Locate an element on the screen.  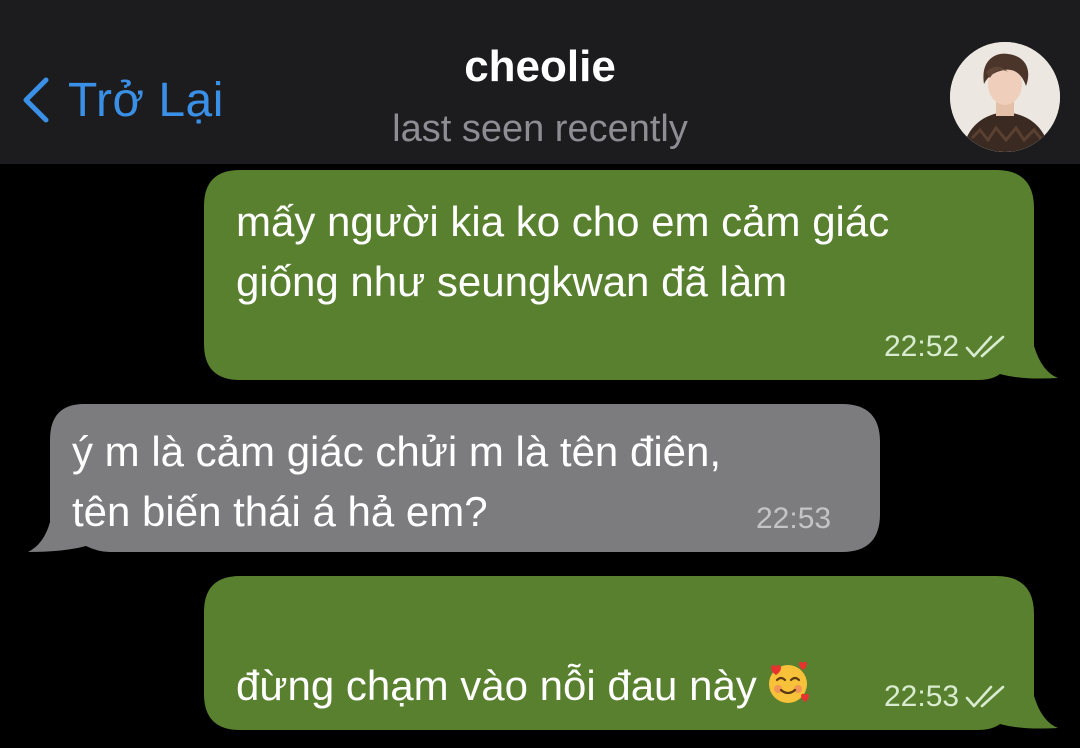
chat-title: cheolie is located at coordinates (540, 67).